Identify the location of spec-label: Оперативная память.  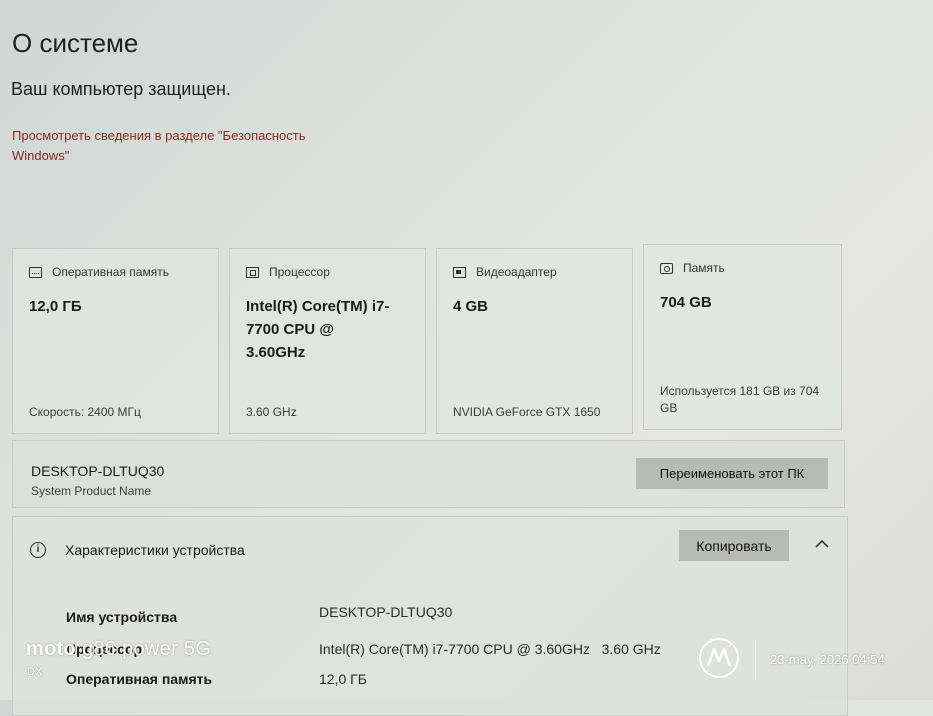
(139, 679).